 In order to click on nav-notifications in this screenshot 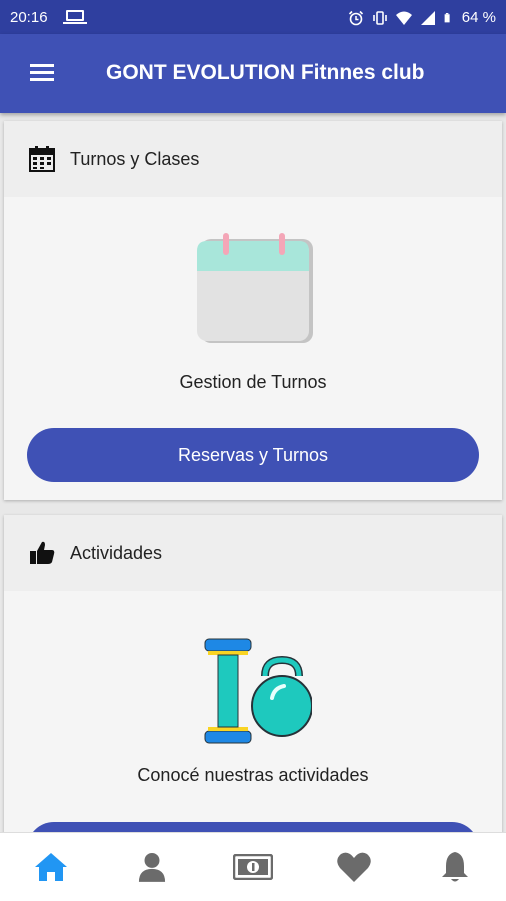, I will do `click(455, 867)`.